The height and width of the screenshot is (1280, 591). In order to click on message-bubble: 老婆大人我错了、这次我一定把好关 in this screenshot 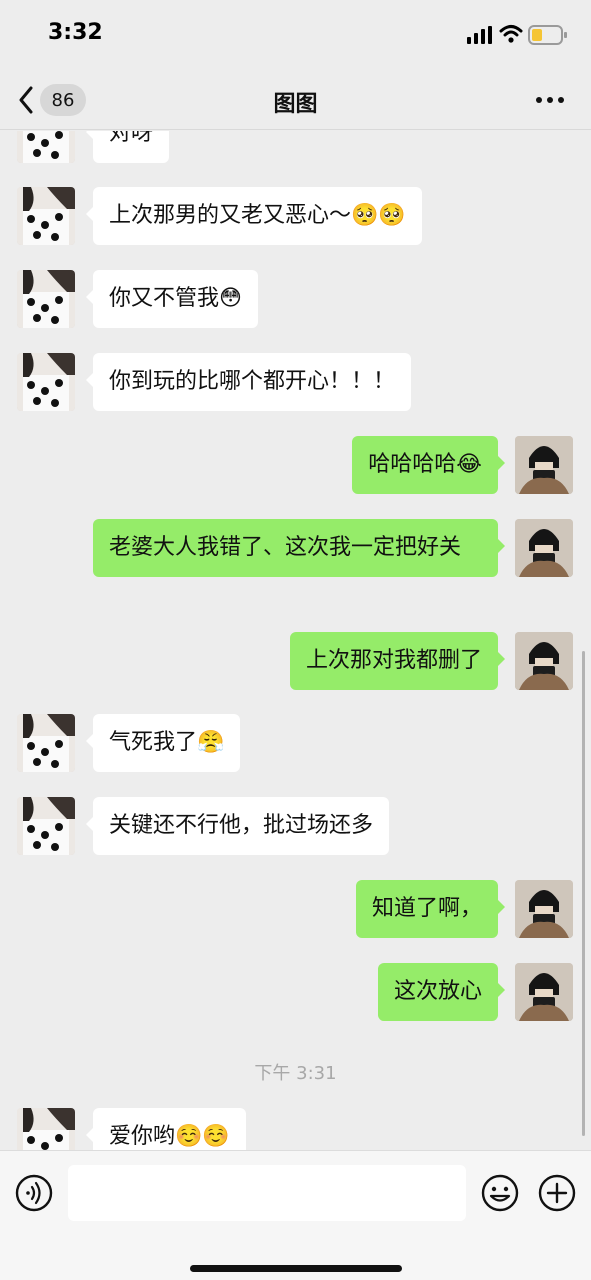, I will do `click(299, 548)`.